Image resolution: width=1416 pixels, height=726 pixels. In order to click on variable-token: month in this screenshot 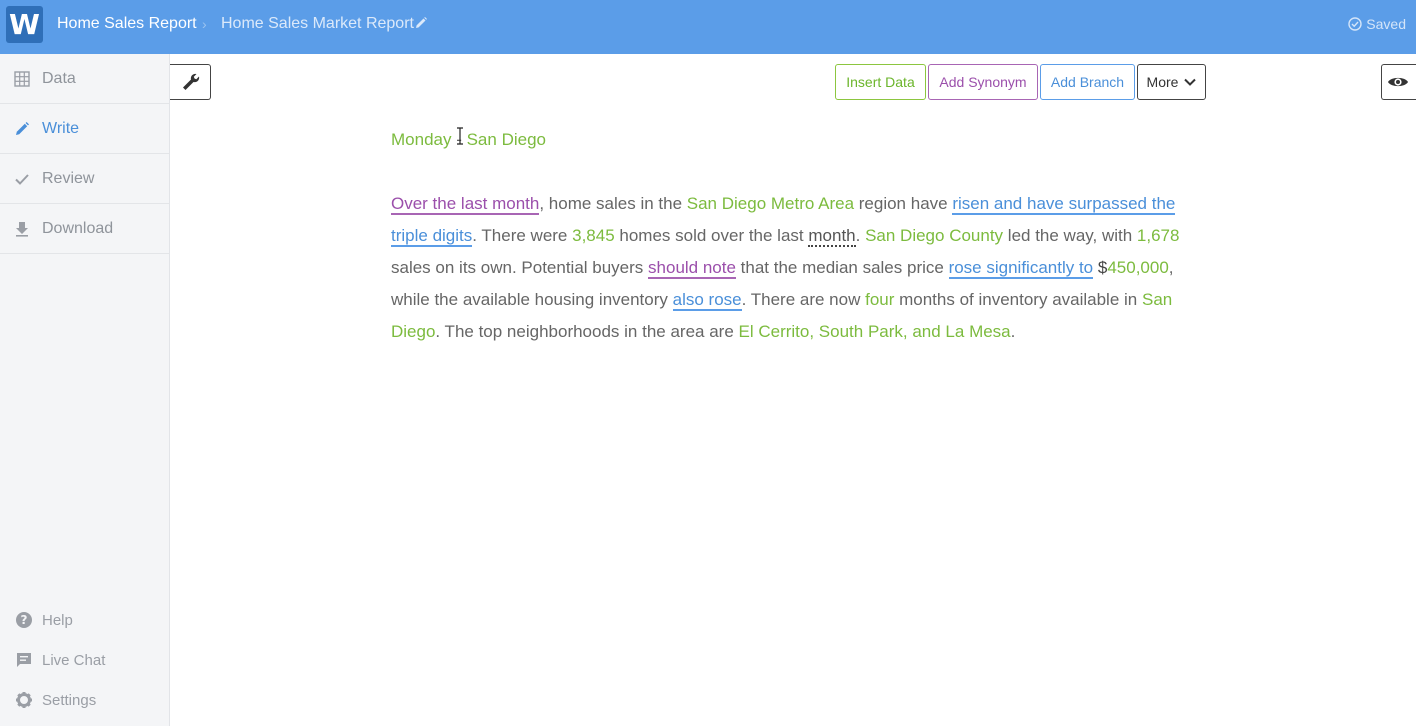, I will do `click(832, 236)`.